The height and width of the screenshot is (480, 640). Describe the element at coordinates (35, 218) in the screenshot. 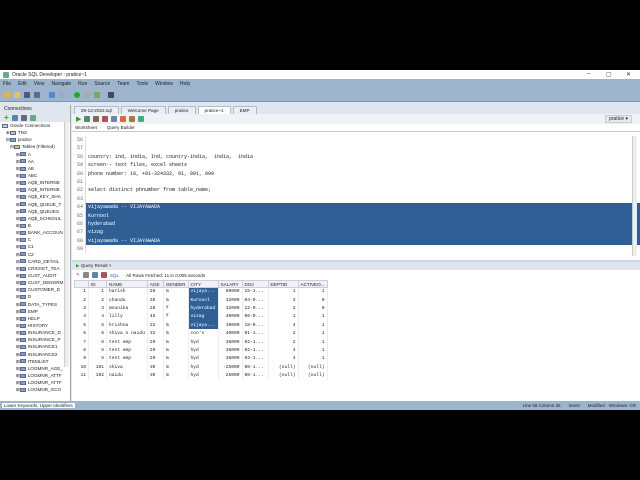

I see `tree-item-table: ⊞ AQ$_SCHEDUL` at that location.